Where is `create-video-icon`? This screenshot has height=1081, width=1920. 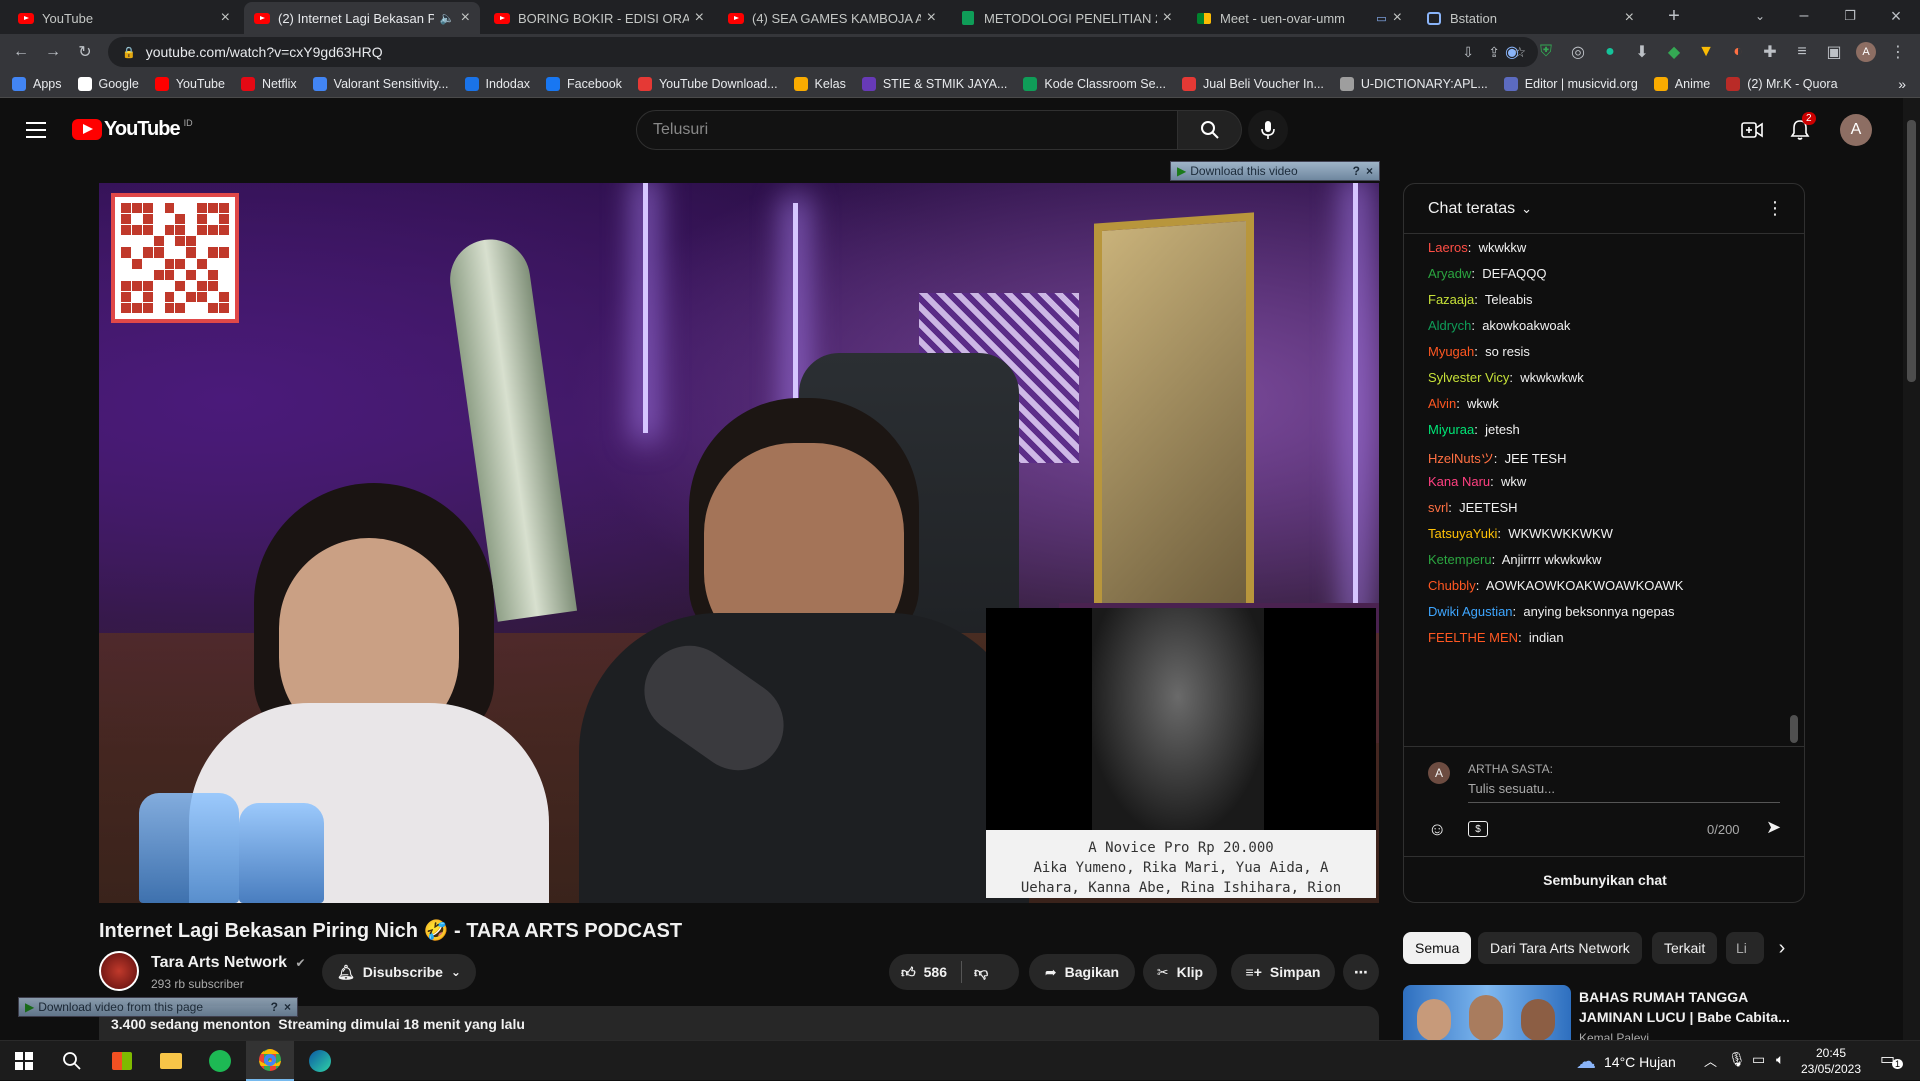
create-video-icon is located at coordinates (1752, 130).